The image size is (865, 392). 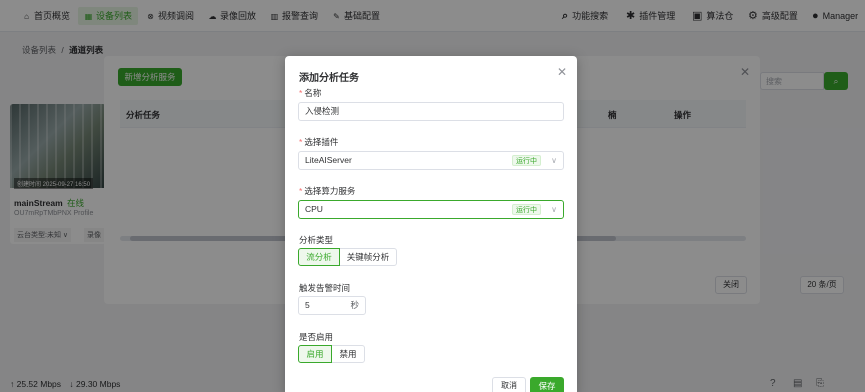 I want to click on plugin-label: * 选择插件, so click(x=319, y=142).